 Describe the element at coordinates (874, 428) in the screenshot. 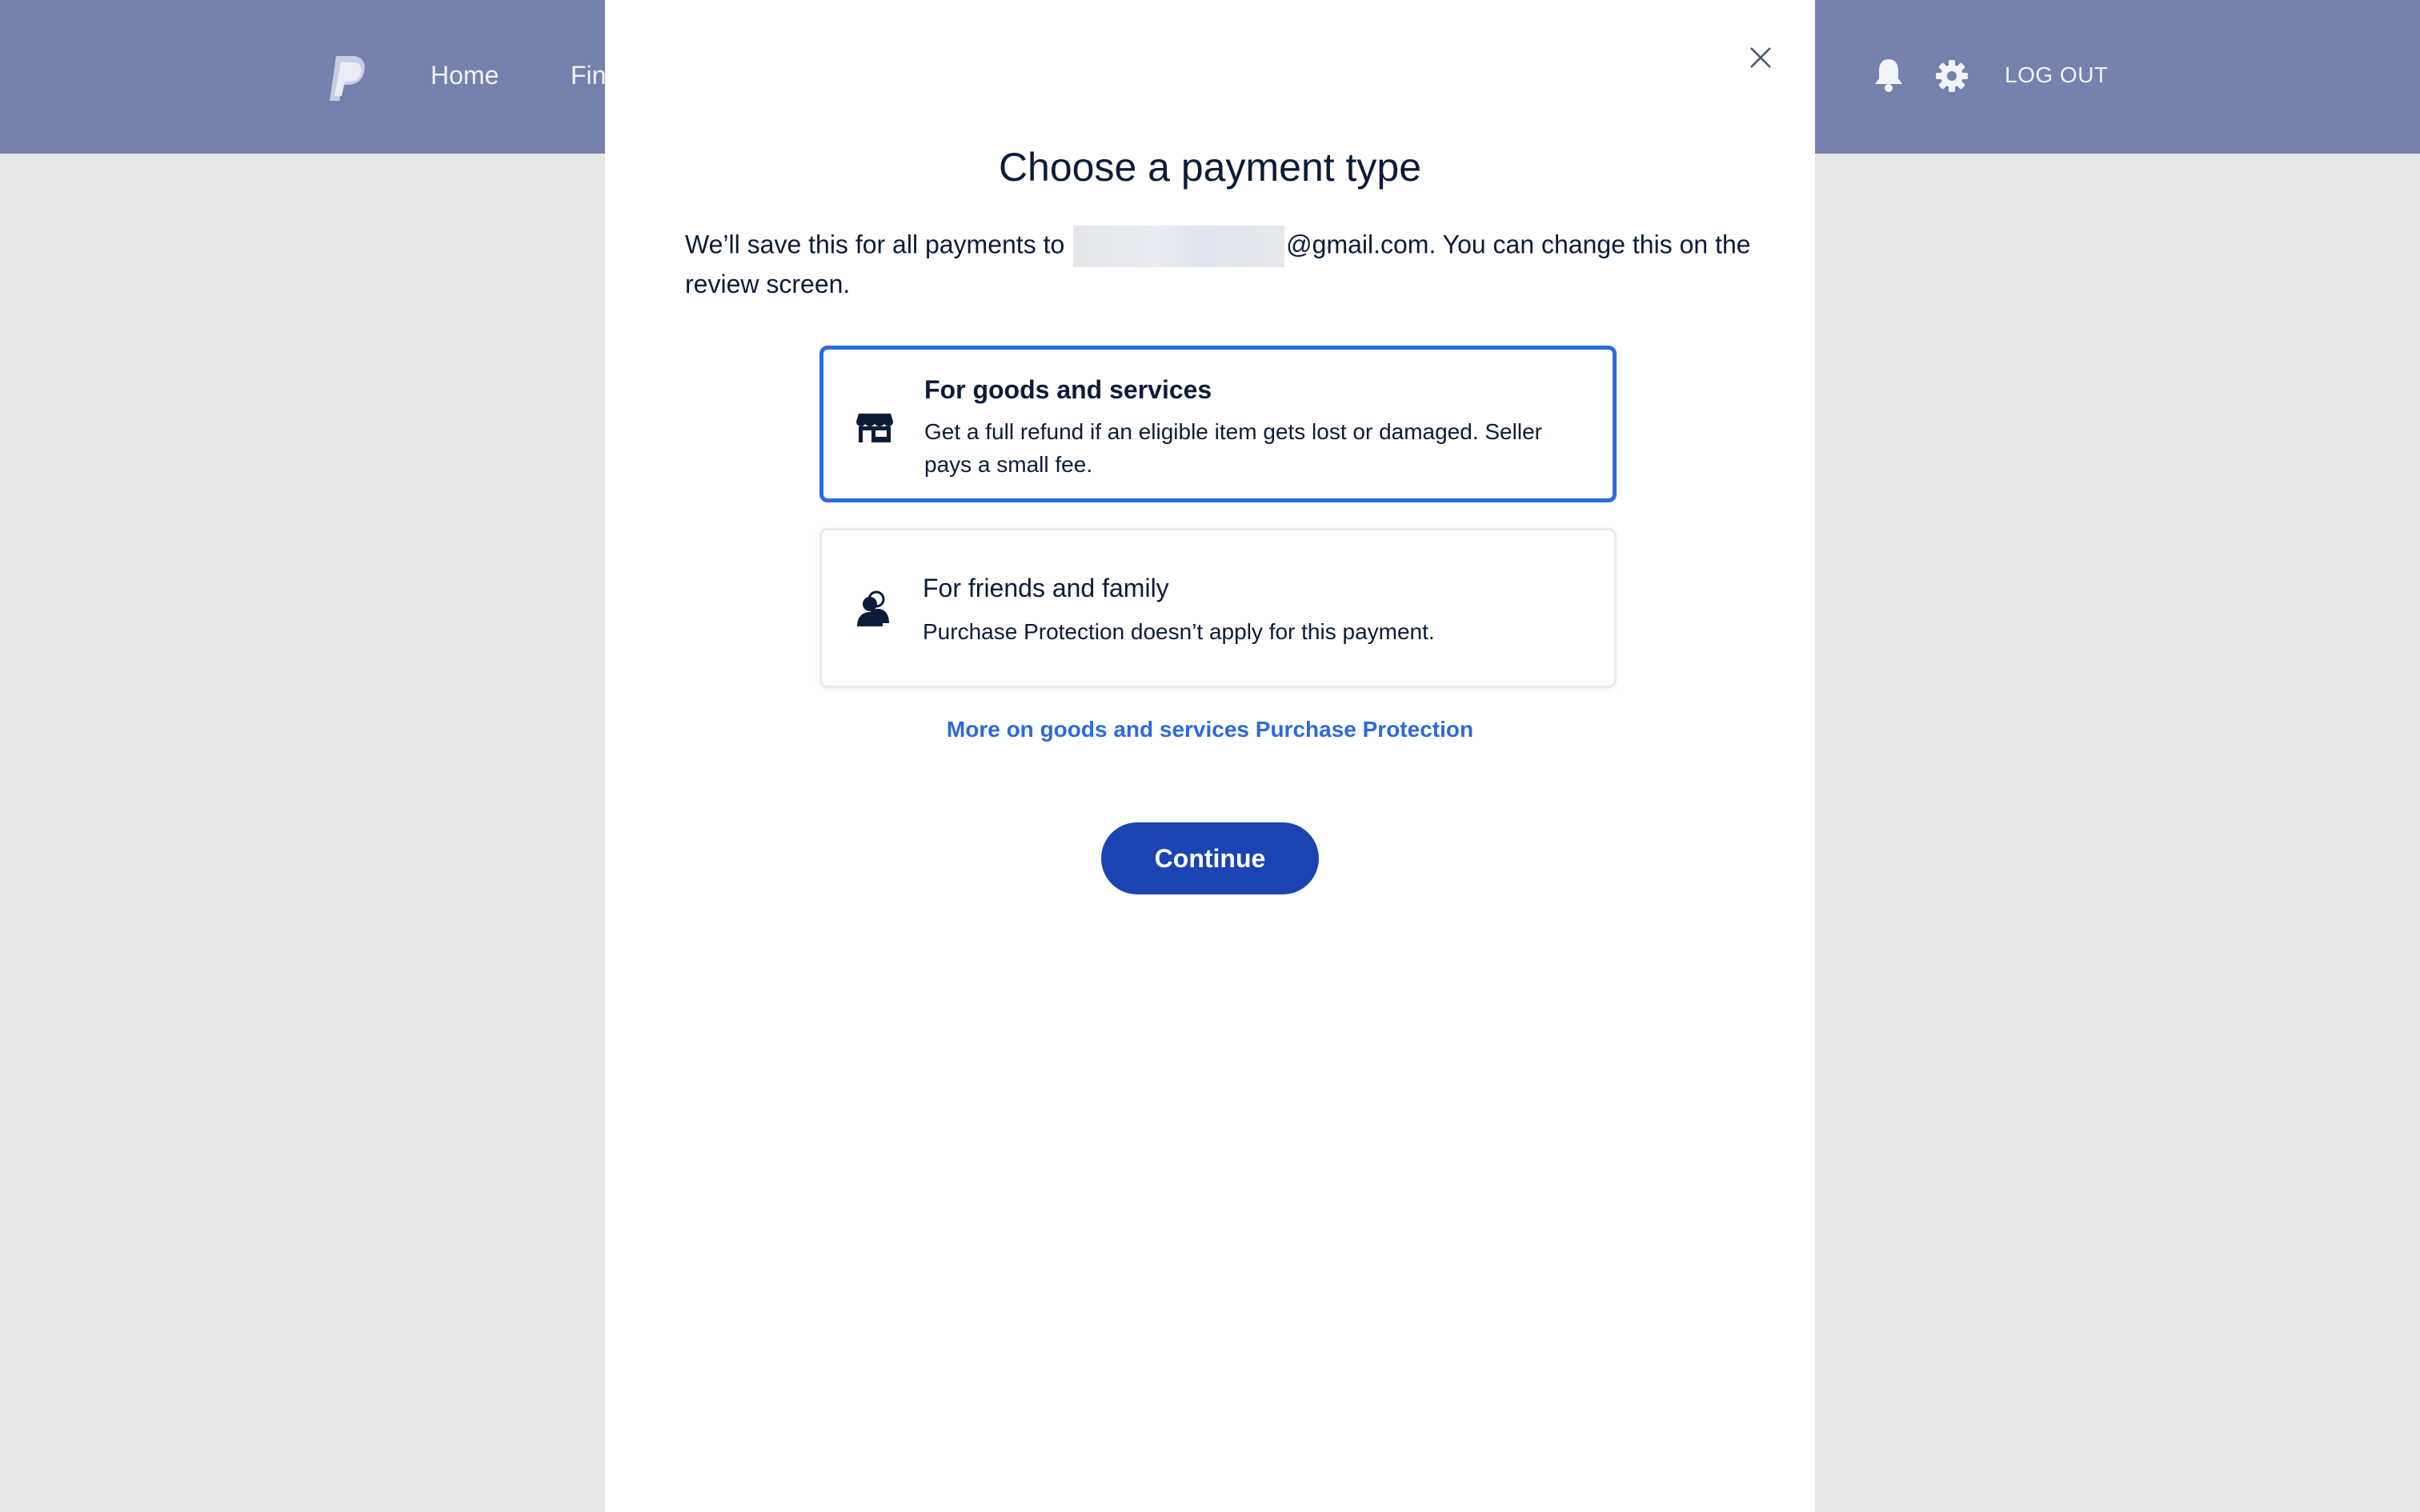

I see `store-icon` at that location.